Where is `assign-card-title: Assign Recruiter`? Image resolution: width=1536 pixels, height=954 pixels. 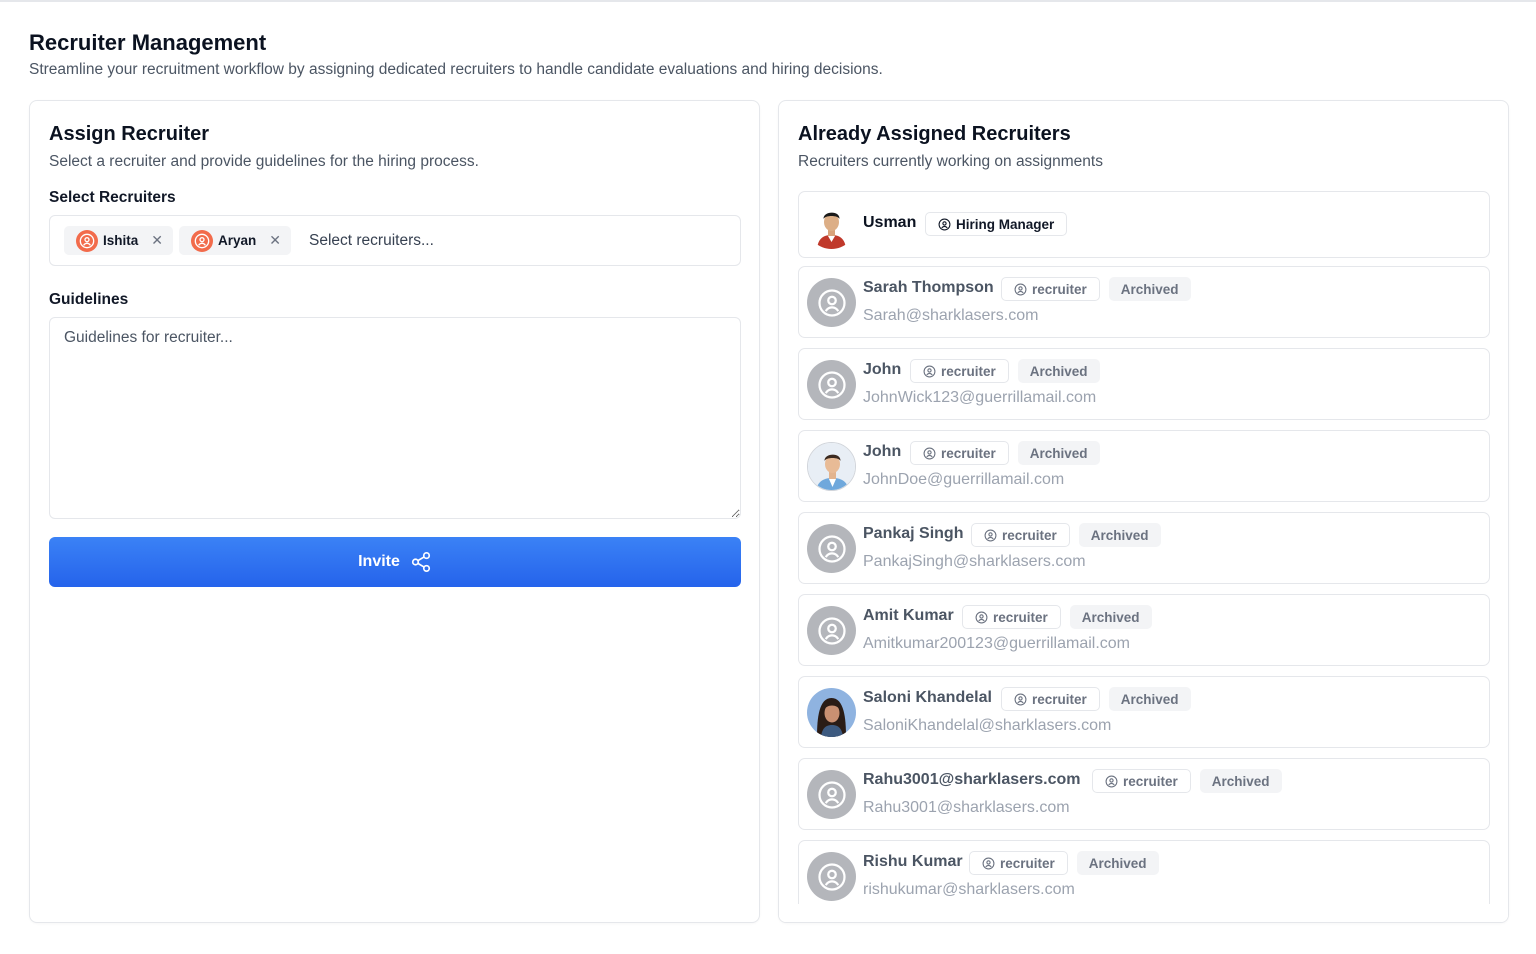
assign-card-title: Assign Recruiter is located at coordinates (129, 134).